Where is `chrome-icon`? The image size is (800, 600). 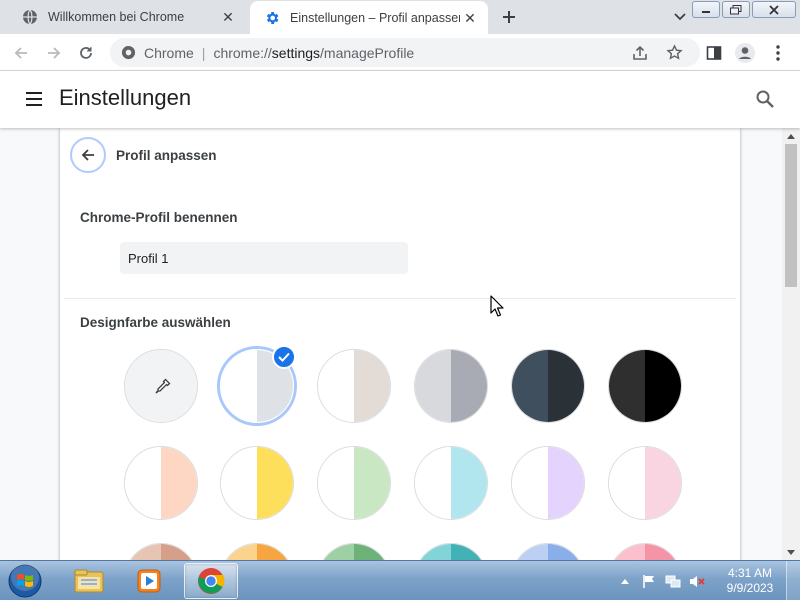
chrome-icon is located at coordinates (211, 581).